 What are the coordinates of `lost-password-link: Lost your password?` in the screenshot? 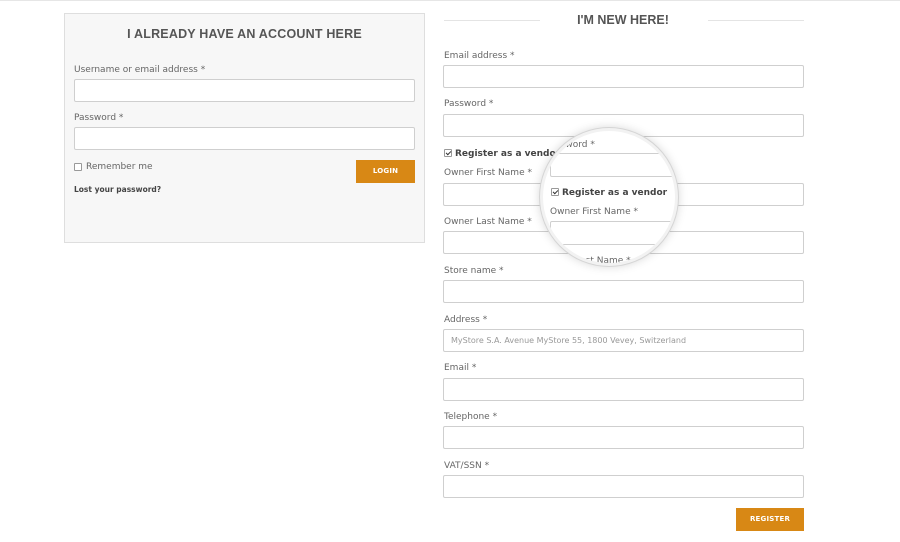 It's located at (117, 189).